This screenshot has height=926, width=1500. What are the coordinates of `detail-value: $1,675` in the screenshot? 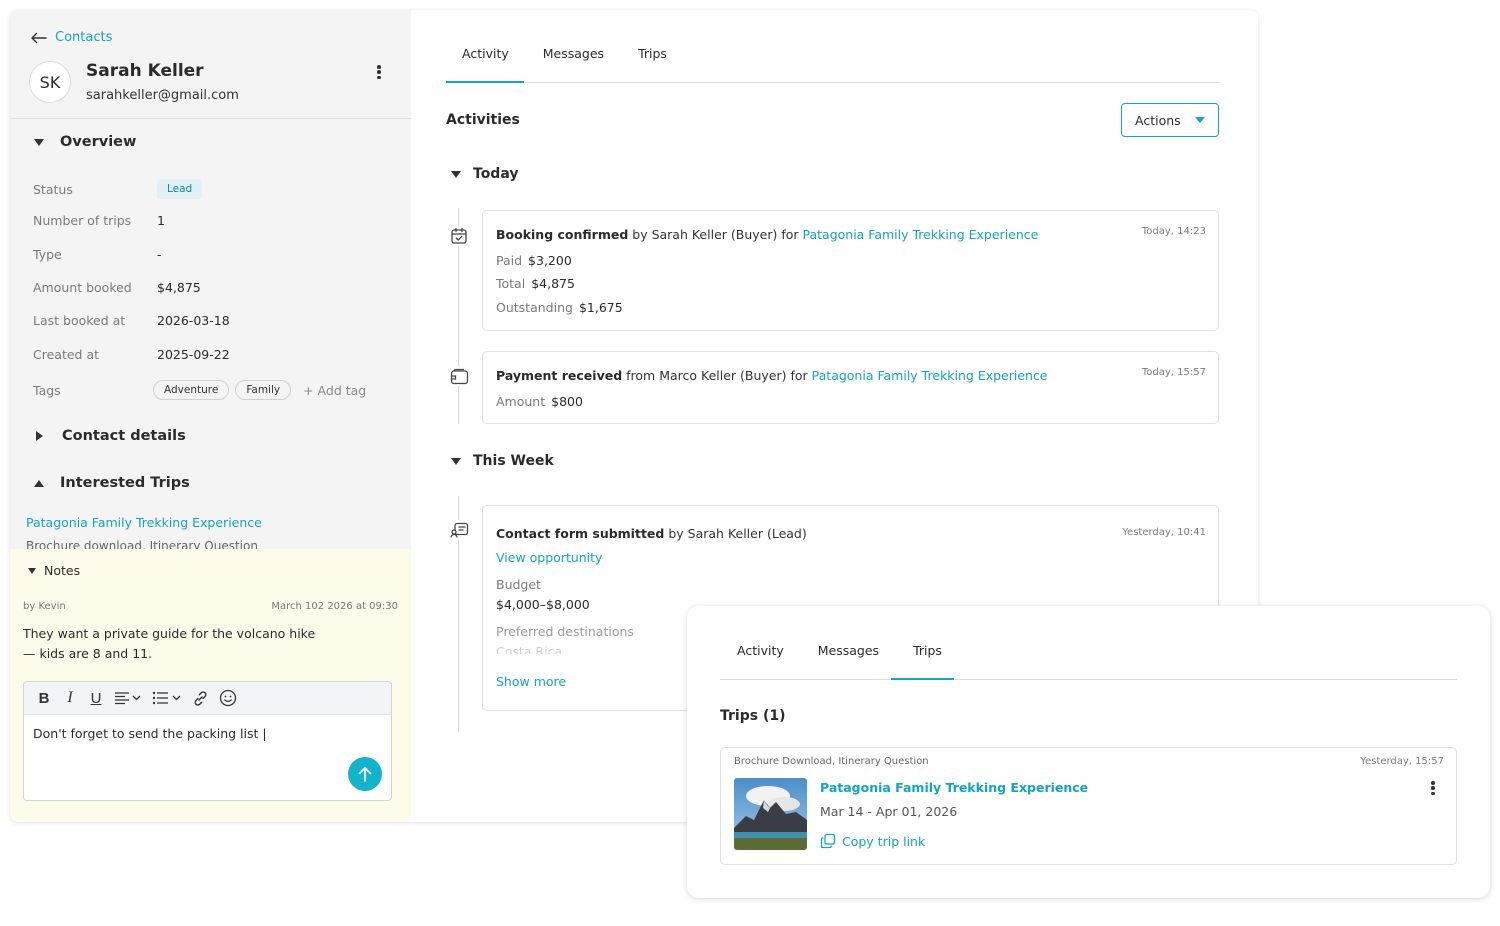 It's located at (600, 307).